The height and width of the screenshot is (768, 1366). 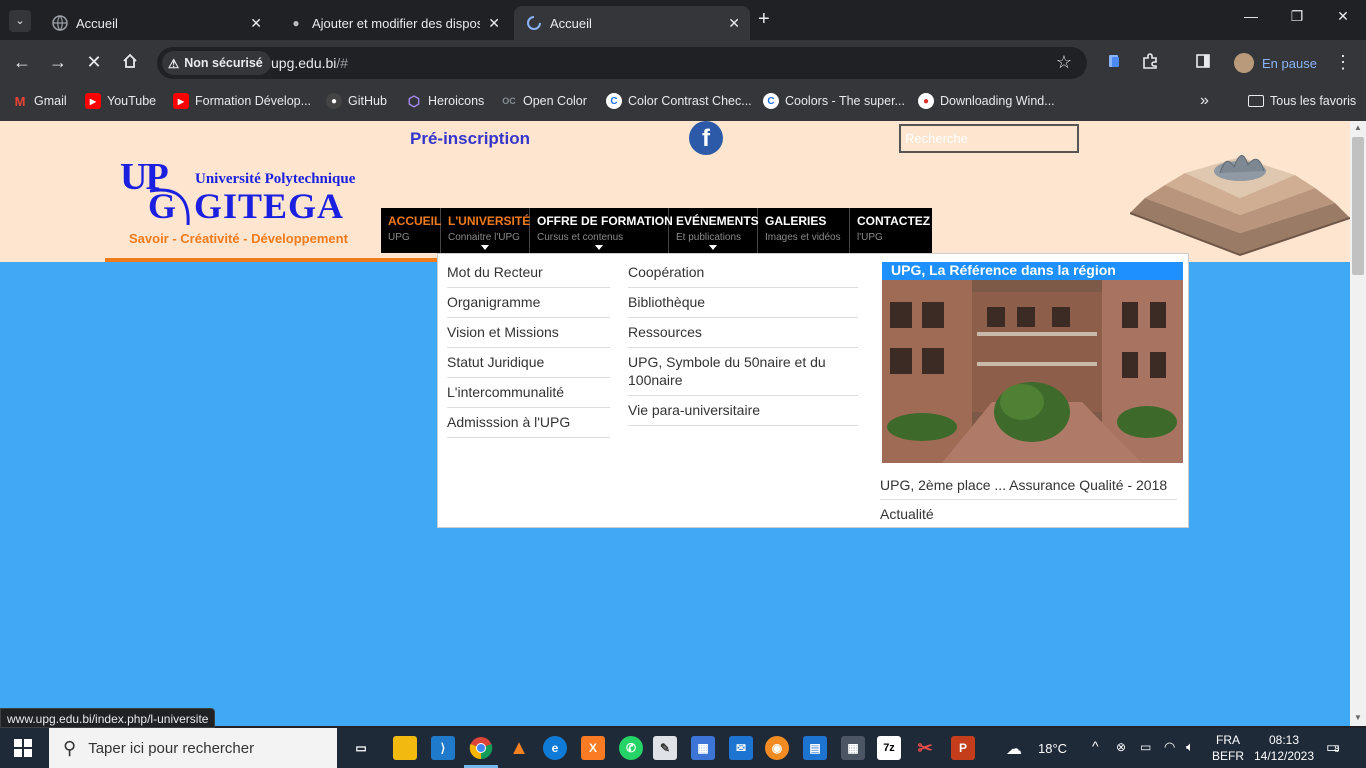 I want to click on nav-universite: L'UNIVERSITÉ Connaitre l'UPG, so click(x=485, y=230).